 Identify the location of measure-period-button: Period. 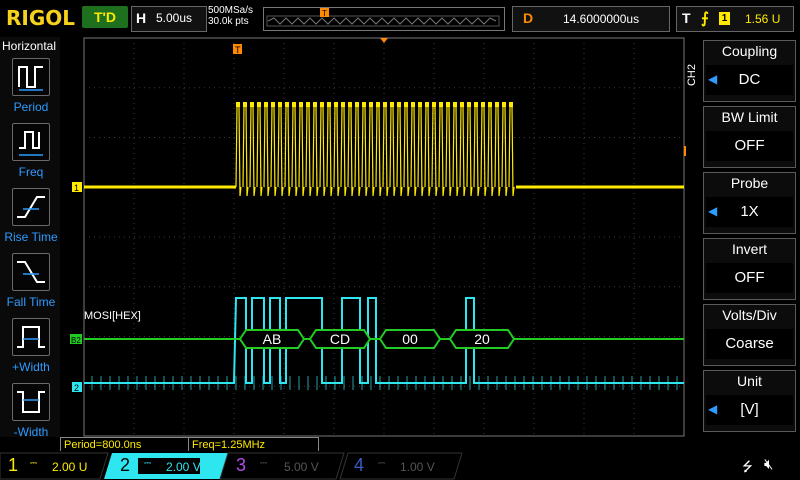
(31, 86).